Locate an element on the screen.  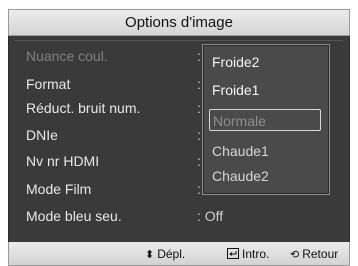
enter-label: Intro. is located at coordinates (256, 254).